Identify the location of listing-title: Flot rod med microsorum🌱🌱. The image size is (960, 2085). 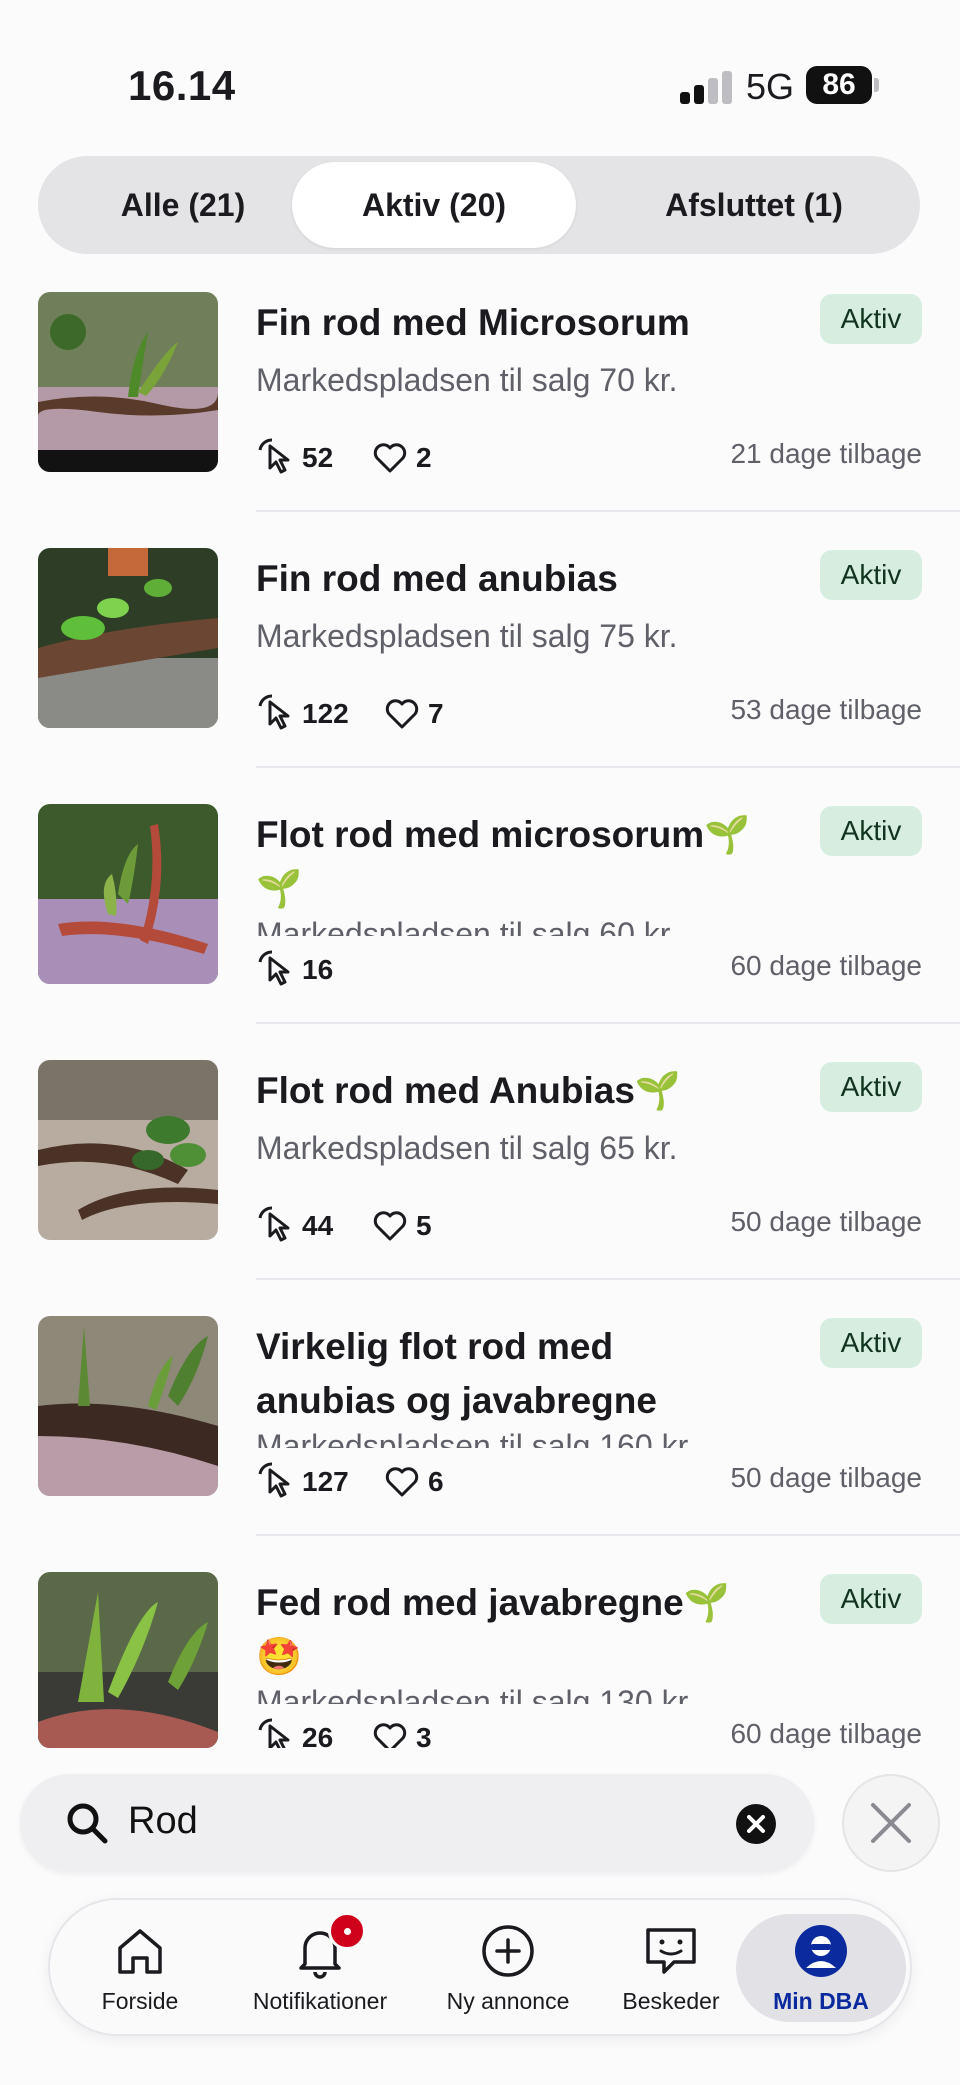
(503, 861).